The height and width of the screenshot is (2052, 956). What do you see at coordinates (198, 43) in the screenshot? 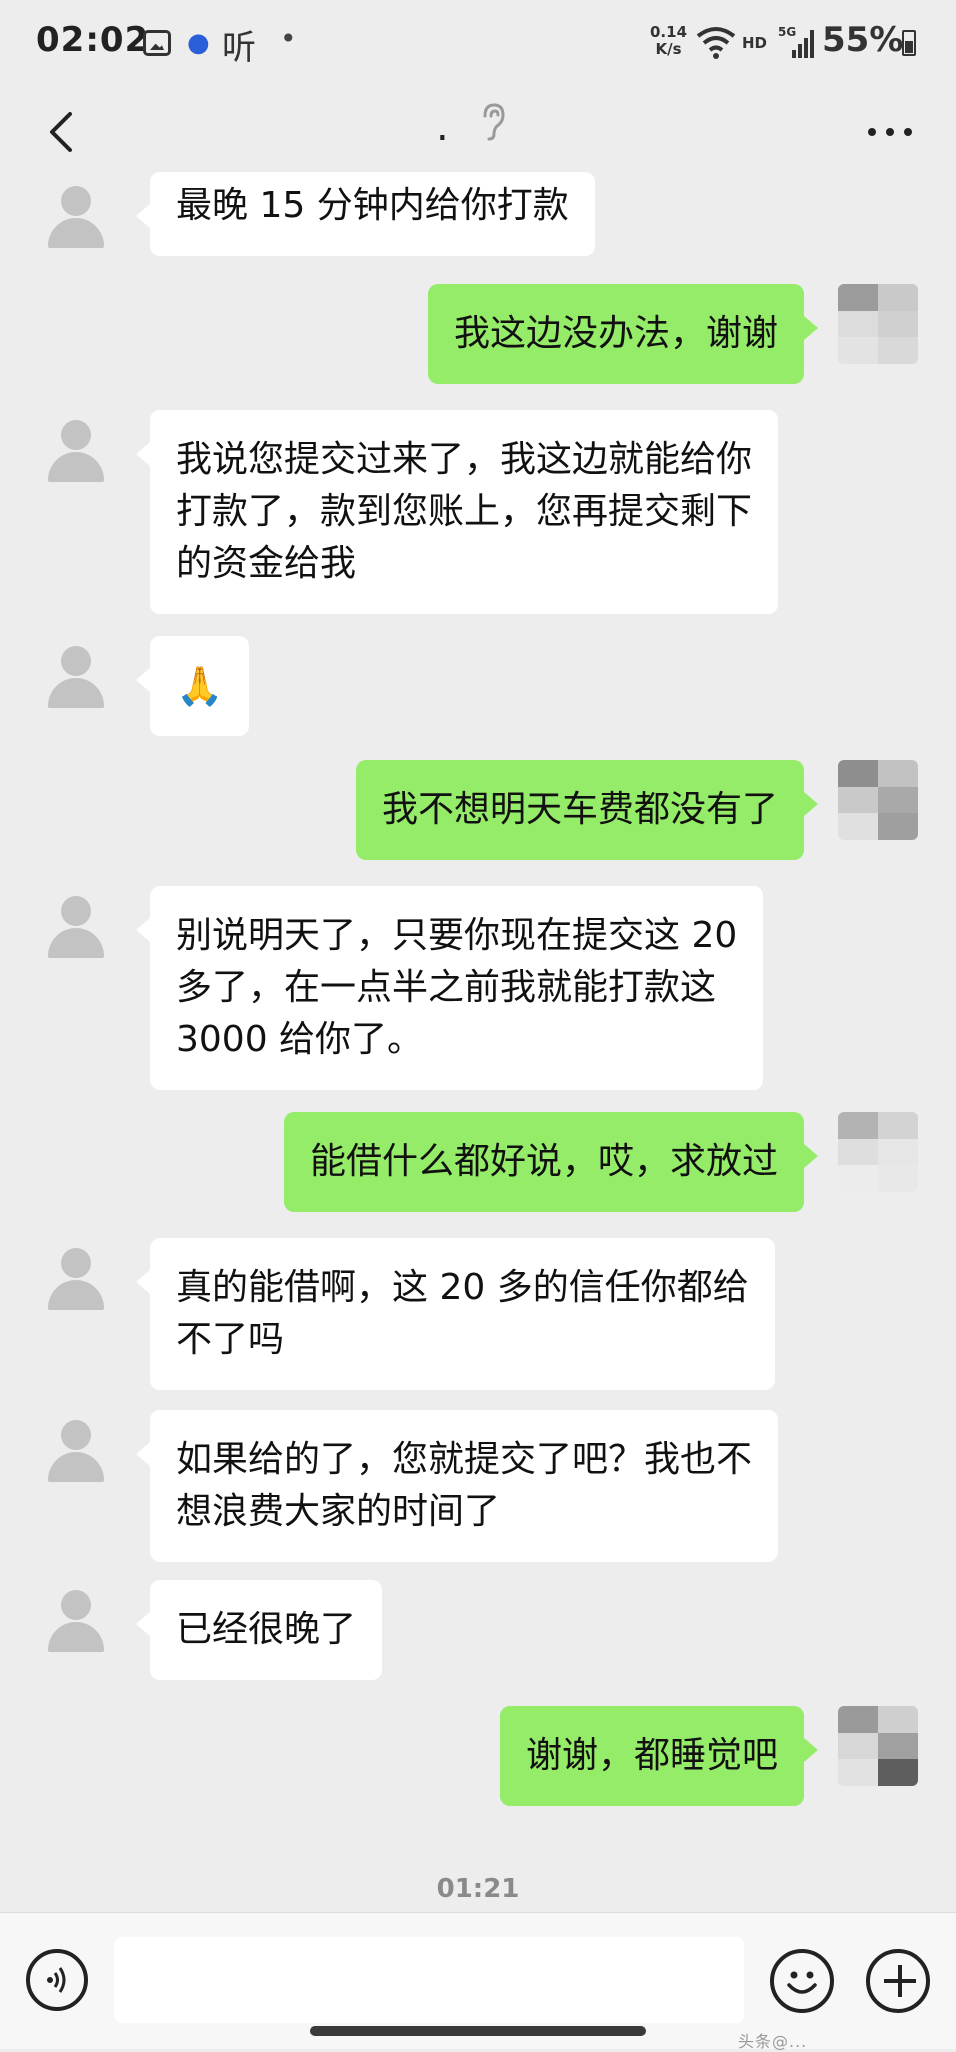
I see `paw-icon: ●` at bounding box center [198, 43].